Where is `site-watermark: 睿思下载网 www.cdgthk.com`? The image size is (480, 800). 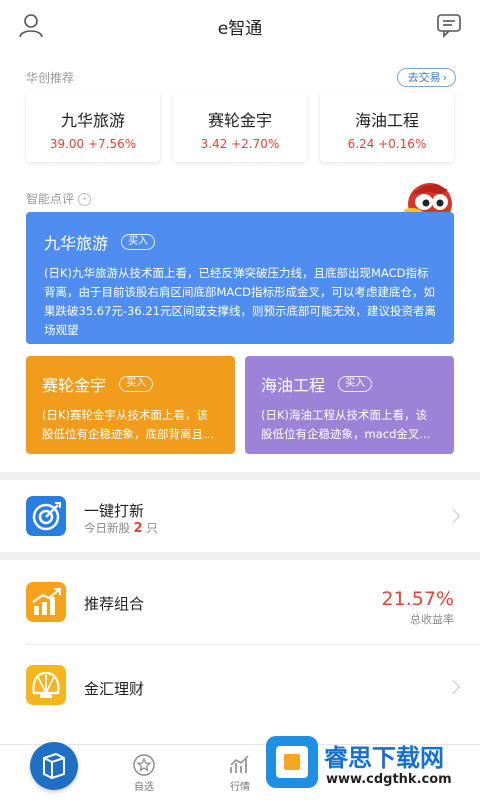 site-watermark: 睿思下载网 www.cdgthk.com is located at coordinates (371, 764).